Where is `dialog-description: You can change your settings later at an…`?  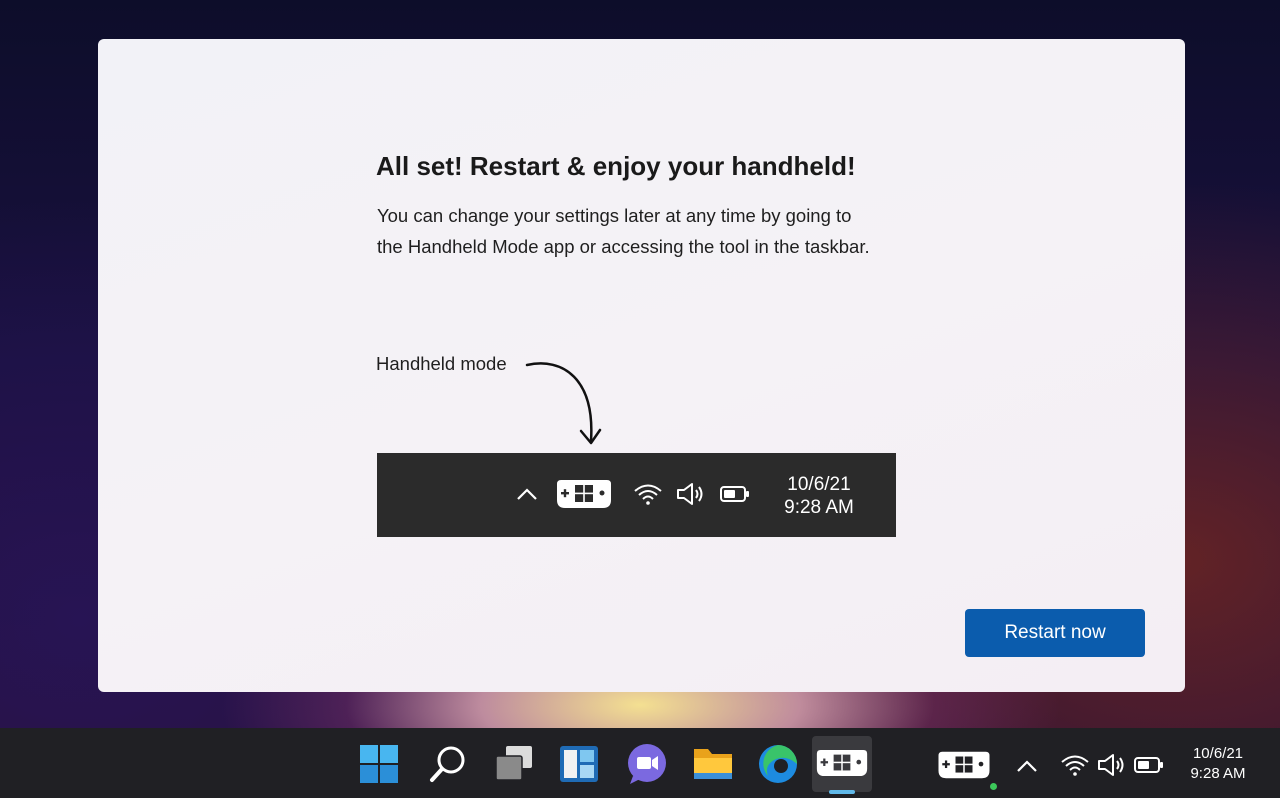
dialog-description: You can change your settings later at an… is located at coordinates (657, 231).